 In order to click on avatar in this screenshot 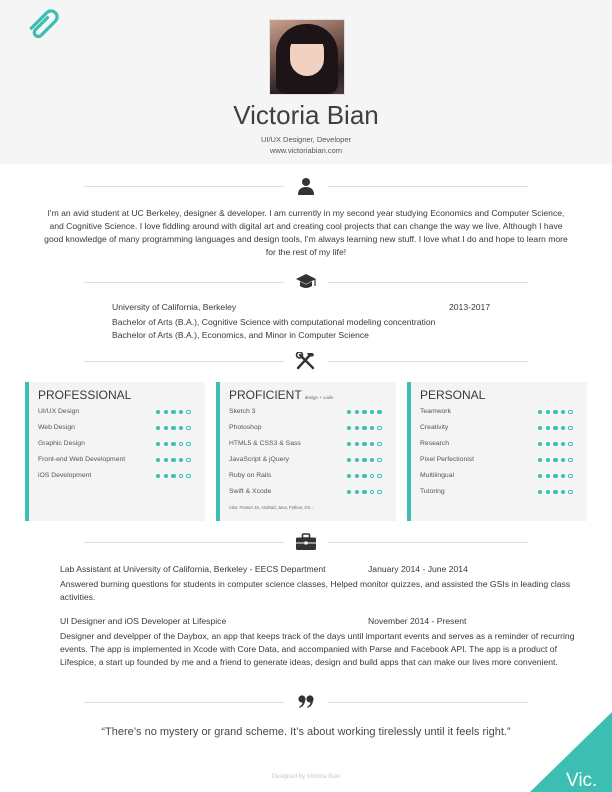, I will do `click(307, 57)`.